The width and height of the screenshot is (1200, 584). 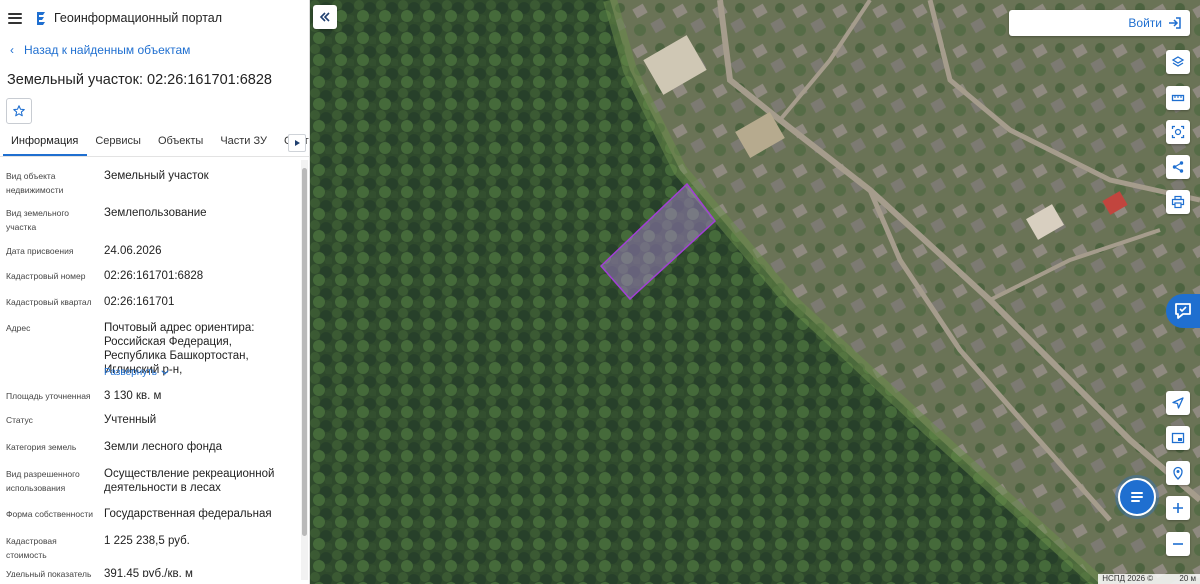 I want to click on layers-icon, so click(x=1178, y=61).